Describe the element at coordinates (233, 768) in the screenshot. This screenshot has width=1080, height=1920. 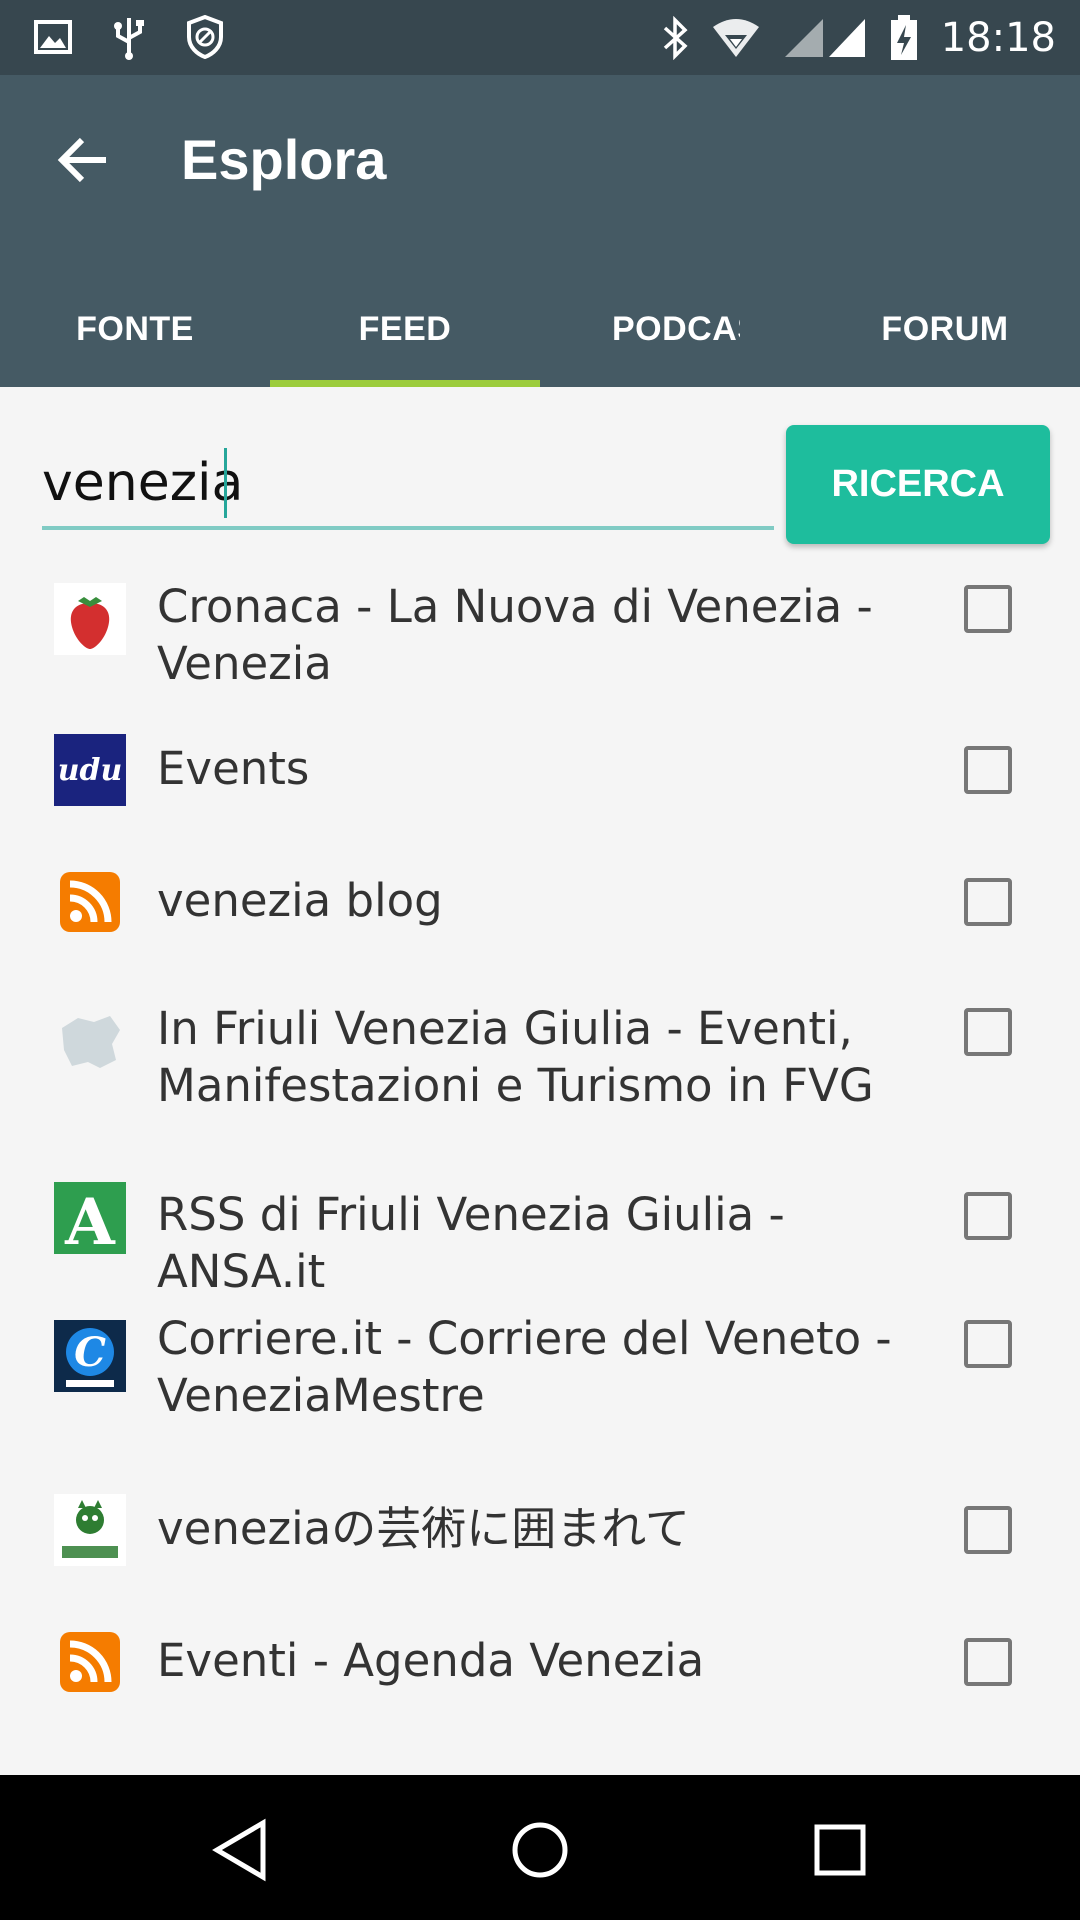
I see `item-title: Events` at that location.